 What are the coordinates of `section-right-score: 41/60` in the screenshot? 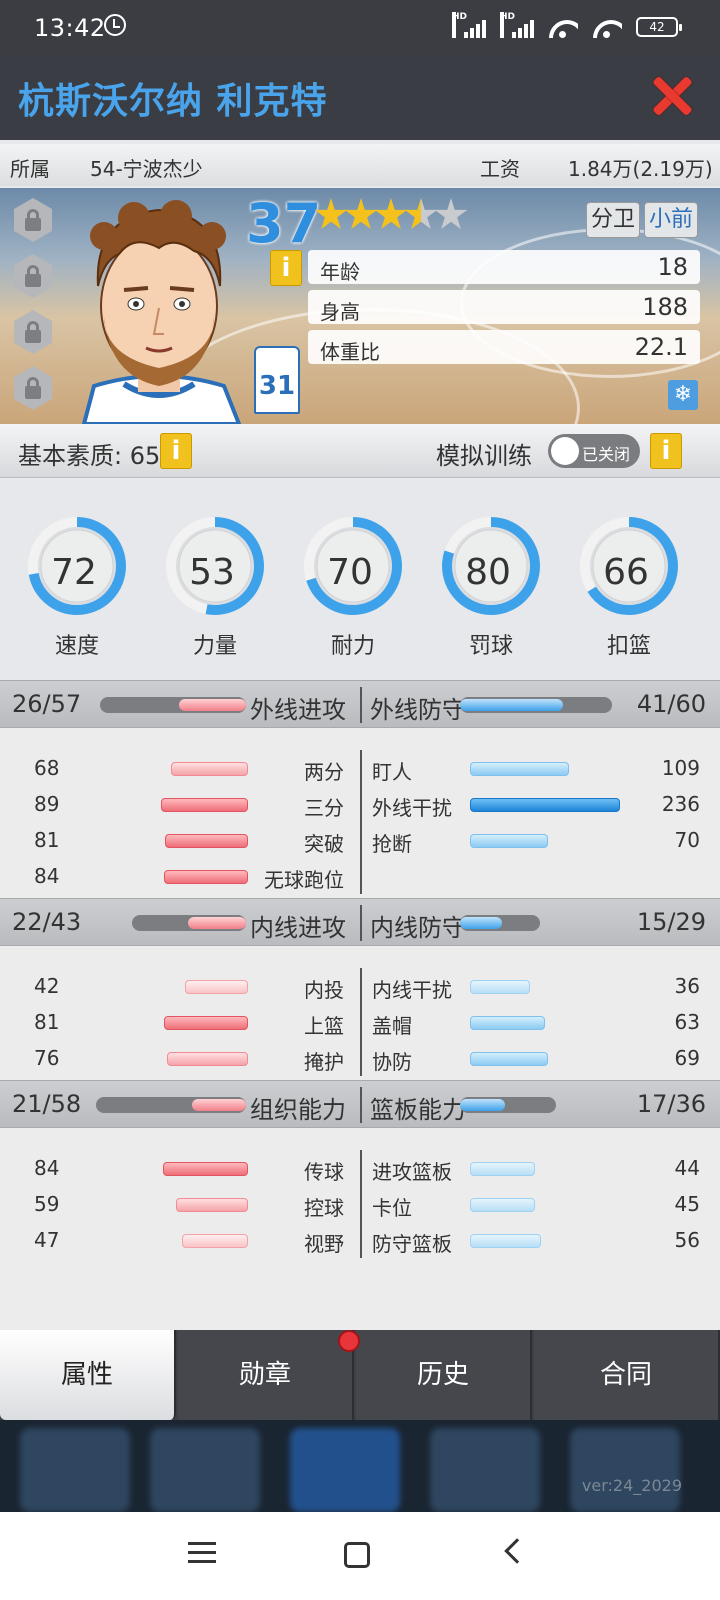 It's located at (671, 704).